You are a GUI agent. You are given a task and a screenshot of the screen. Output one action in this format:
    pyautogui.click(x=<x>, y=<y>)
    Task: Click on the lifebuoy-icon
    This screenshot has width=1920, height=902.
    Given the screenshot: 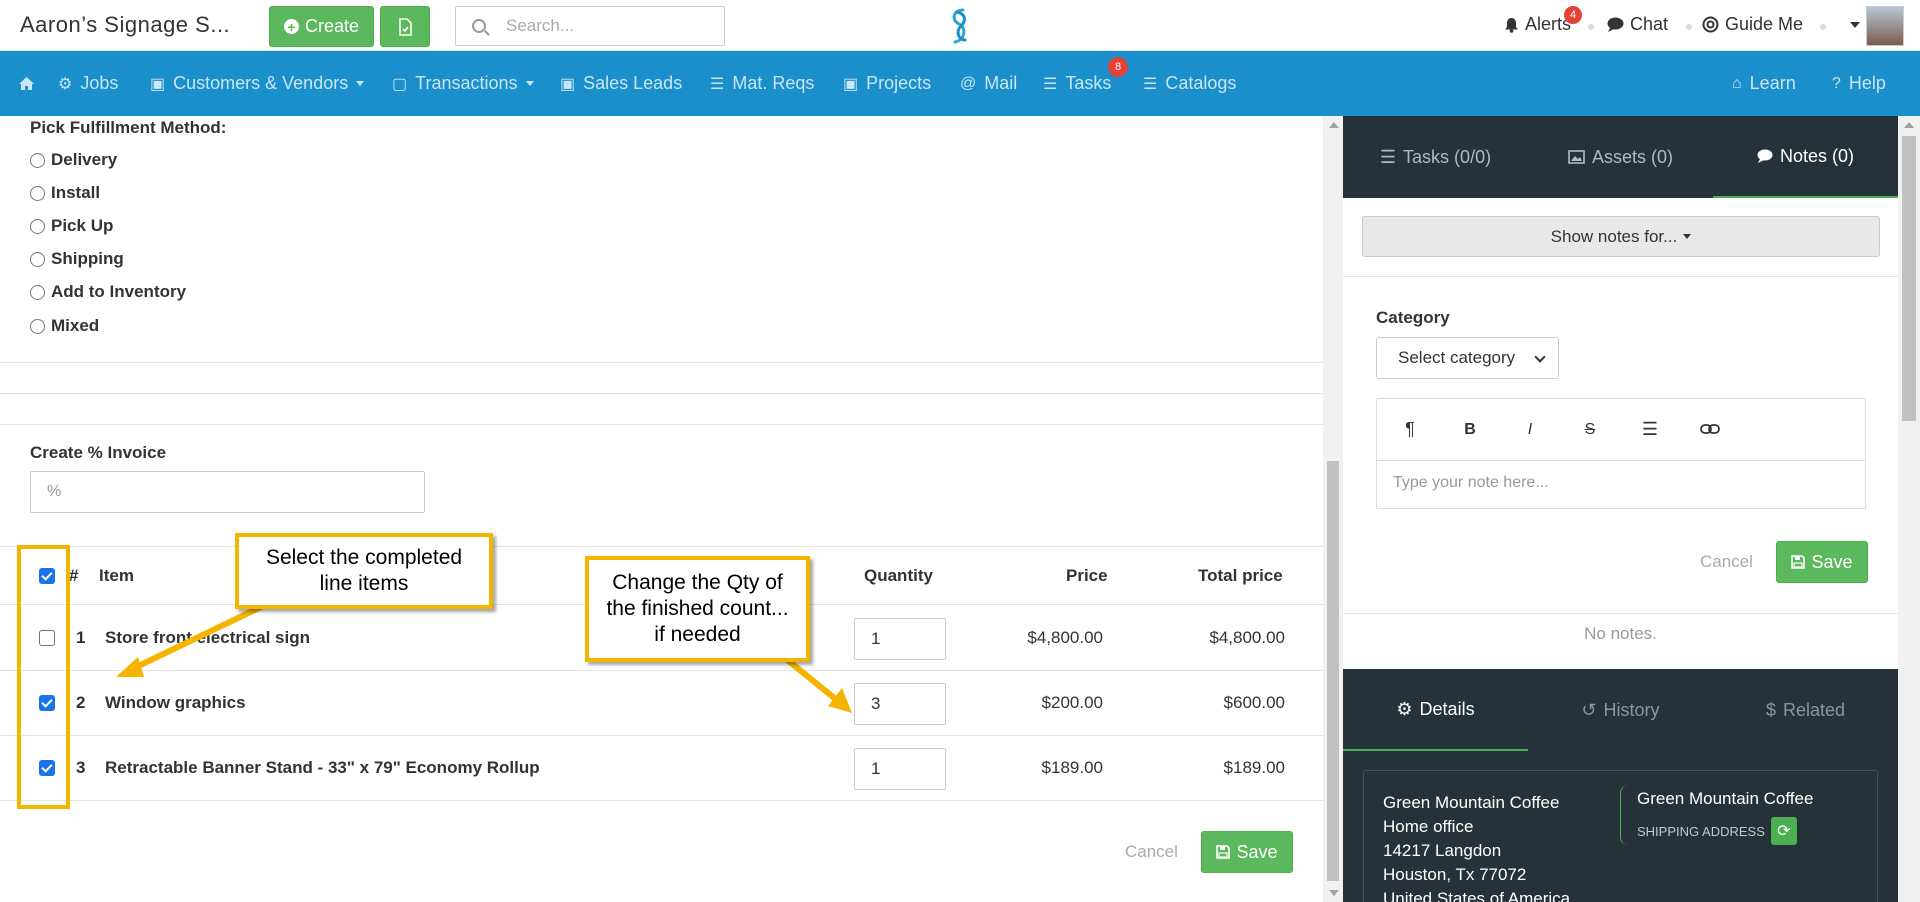 What is the action you would take?
    pyautogui.click(x=1710, y=24)
    